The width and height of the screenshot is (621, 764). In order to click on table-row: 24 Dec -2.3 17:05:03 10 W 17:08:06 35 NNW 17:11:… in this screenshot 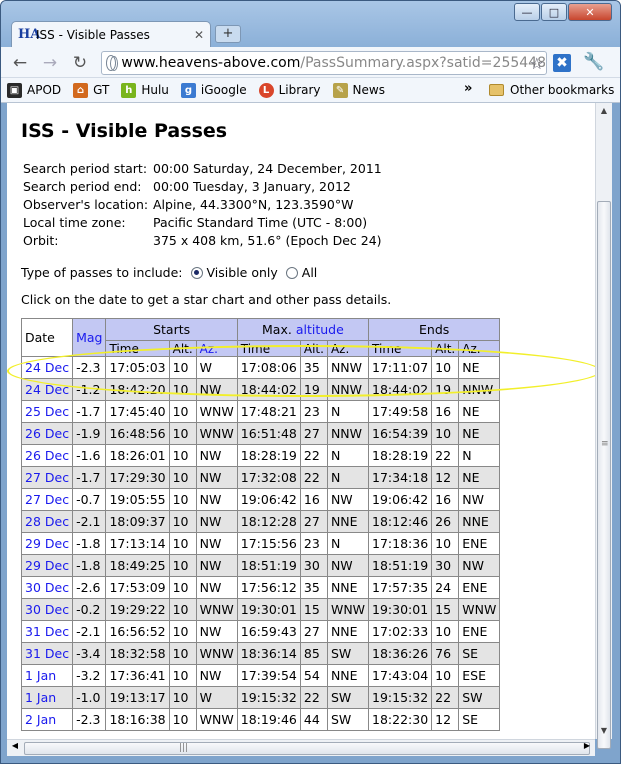, I will do `click(260, 367)`.